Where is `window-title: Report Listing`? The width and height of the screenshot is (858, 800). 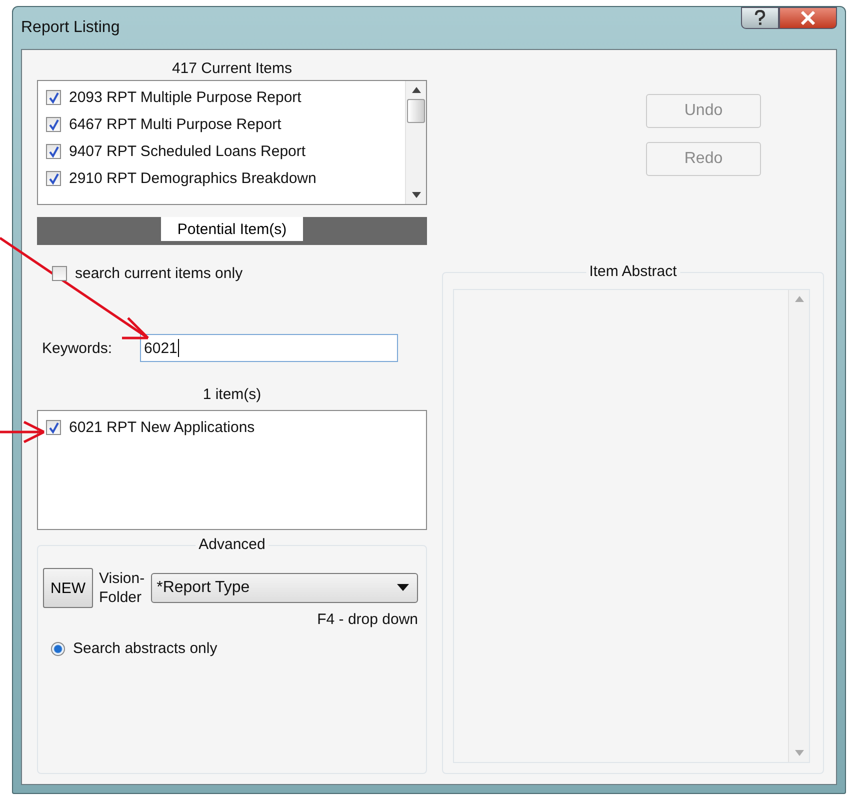 window-title: Report Listing is located at coordinates (70, 28).